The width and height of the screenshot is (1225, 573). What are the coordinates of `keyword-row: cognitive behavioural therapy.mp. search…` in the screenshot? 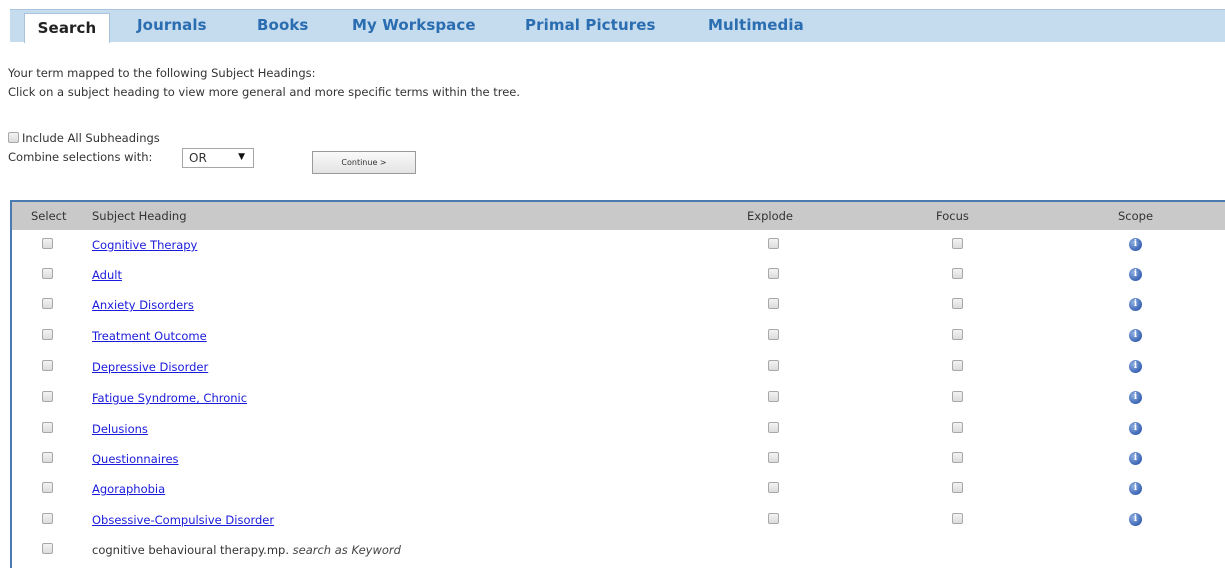 It's located at (618, 558).